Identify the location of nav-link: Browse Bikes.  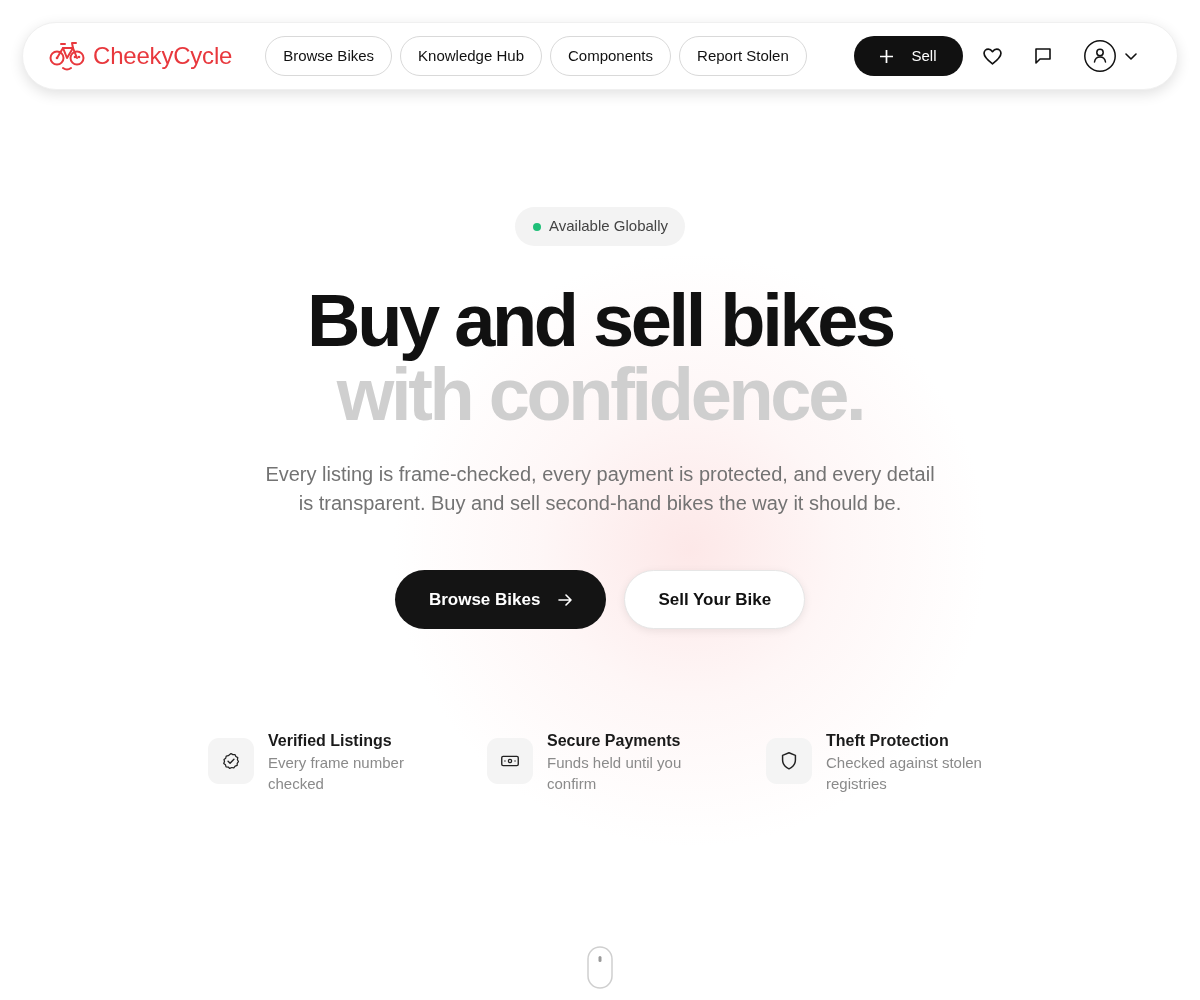
(329, 56).